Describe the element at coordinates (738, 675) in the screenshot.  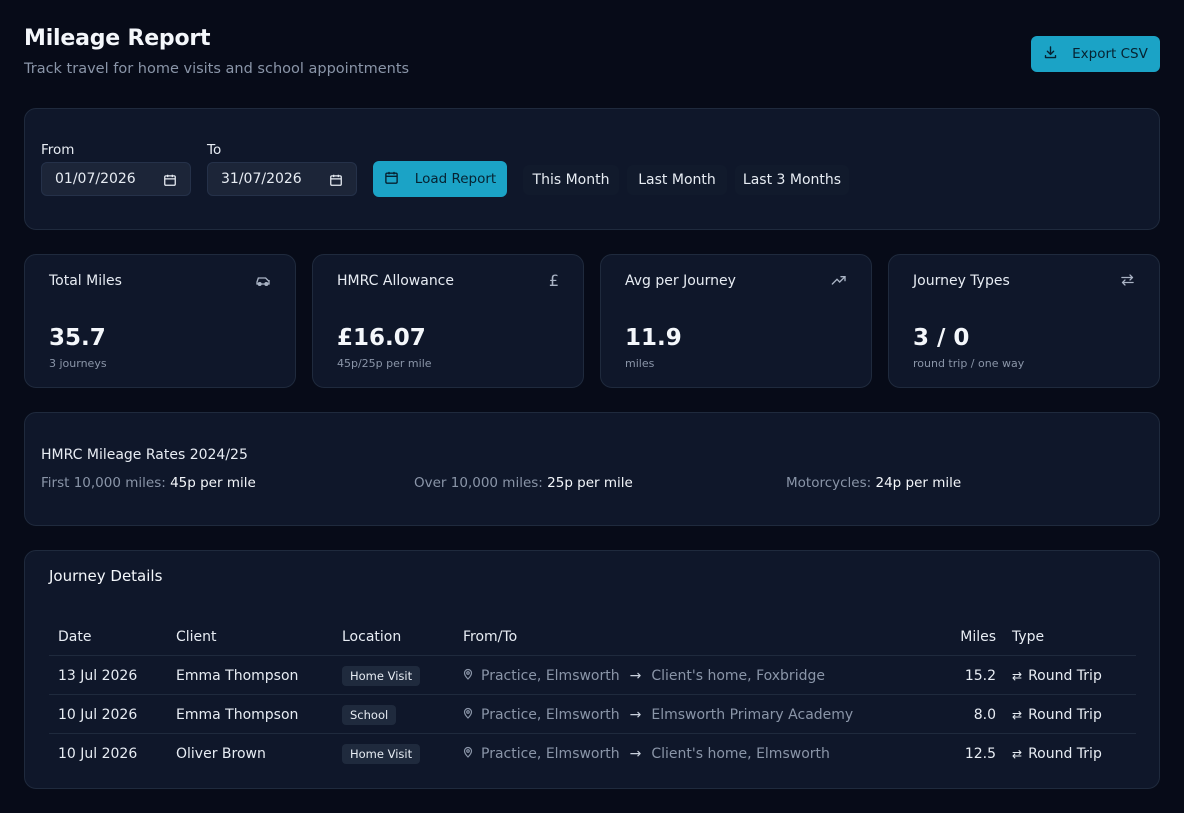
I see `route-to: Client's home, Foxbridge` at that location.